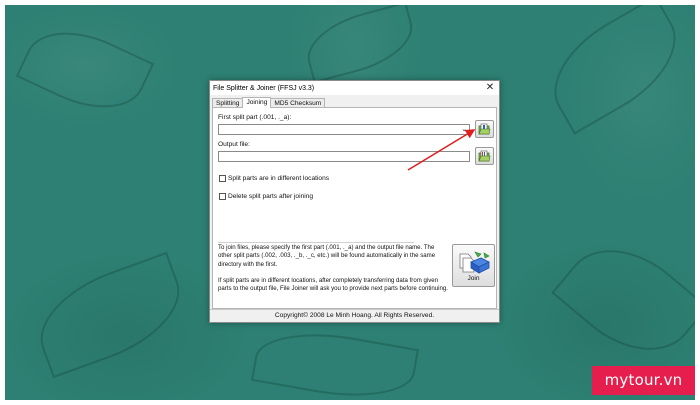 The width and height of the screenshot is (700, 405). I want to click on folder-save-icon, so click(484, 155).